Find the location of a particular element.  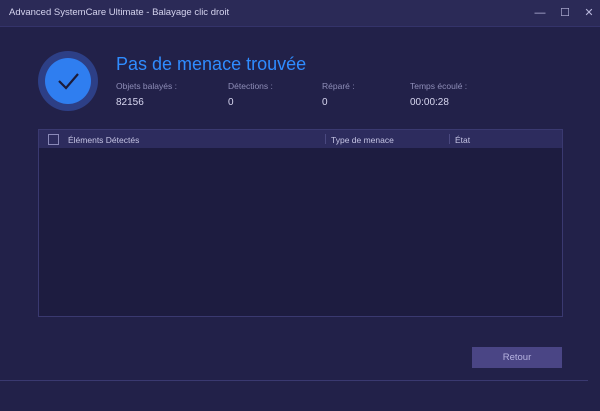

maximize-button: ☐ is located at coordinates (565, 13).